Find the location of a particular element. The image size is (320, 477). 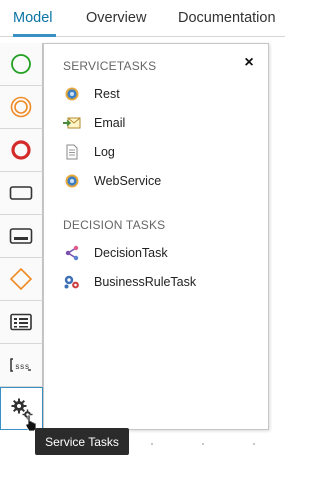

circle-green-icon is located at coordinates (21, 64).